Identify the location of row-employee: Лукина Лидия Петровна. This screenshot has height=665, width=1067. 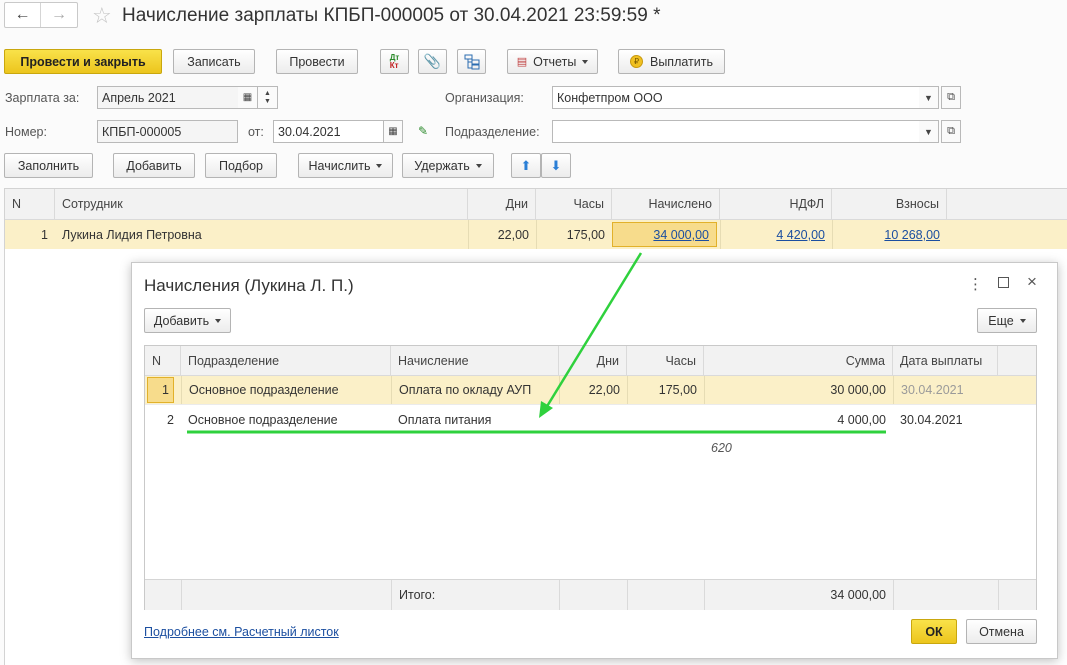
(132, 234).